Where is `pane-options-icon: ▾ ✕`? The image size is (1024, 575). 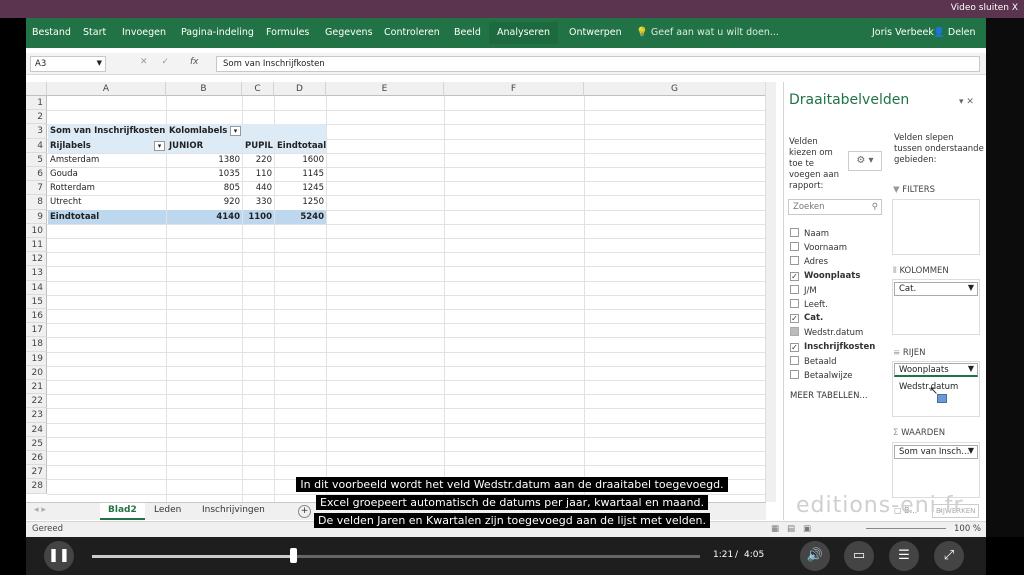
pane-options-icon: ▾ ✕ is located at coordinates (966, 102).